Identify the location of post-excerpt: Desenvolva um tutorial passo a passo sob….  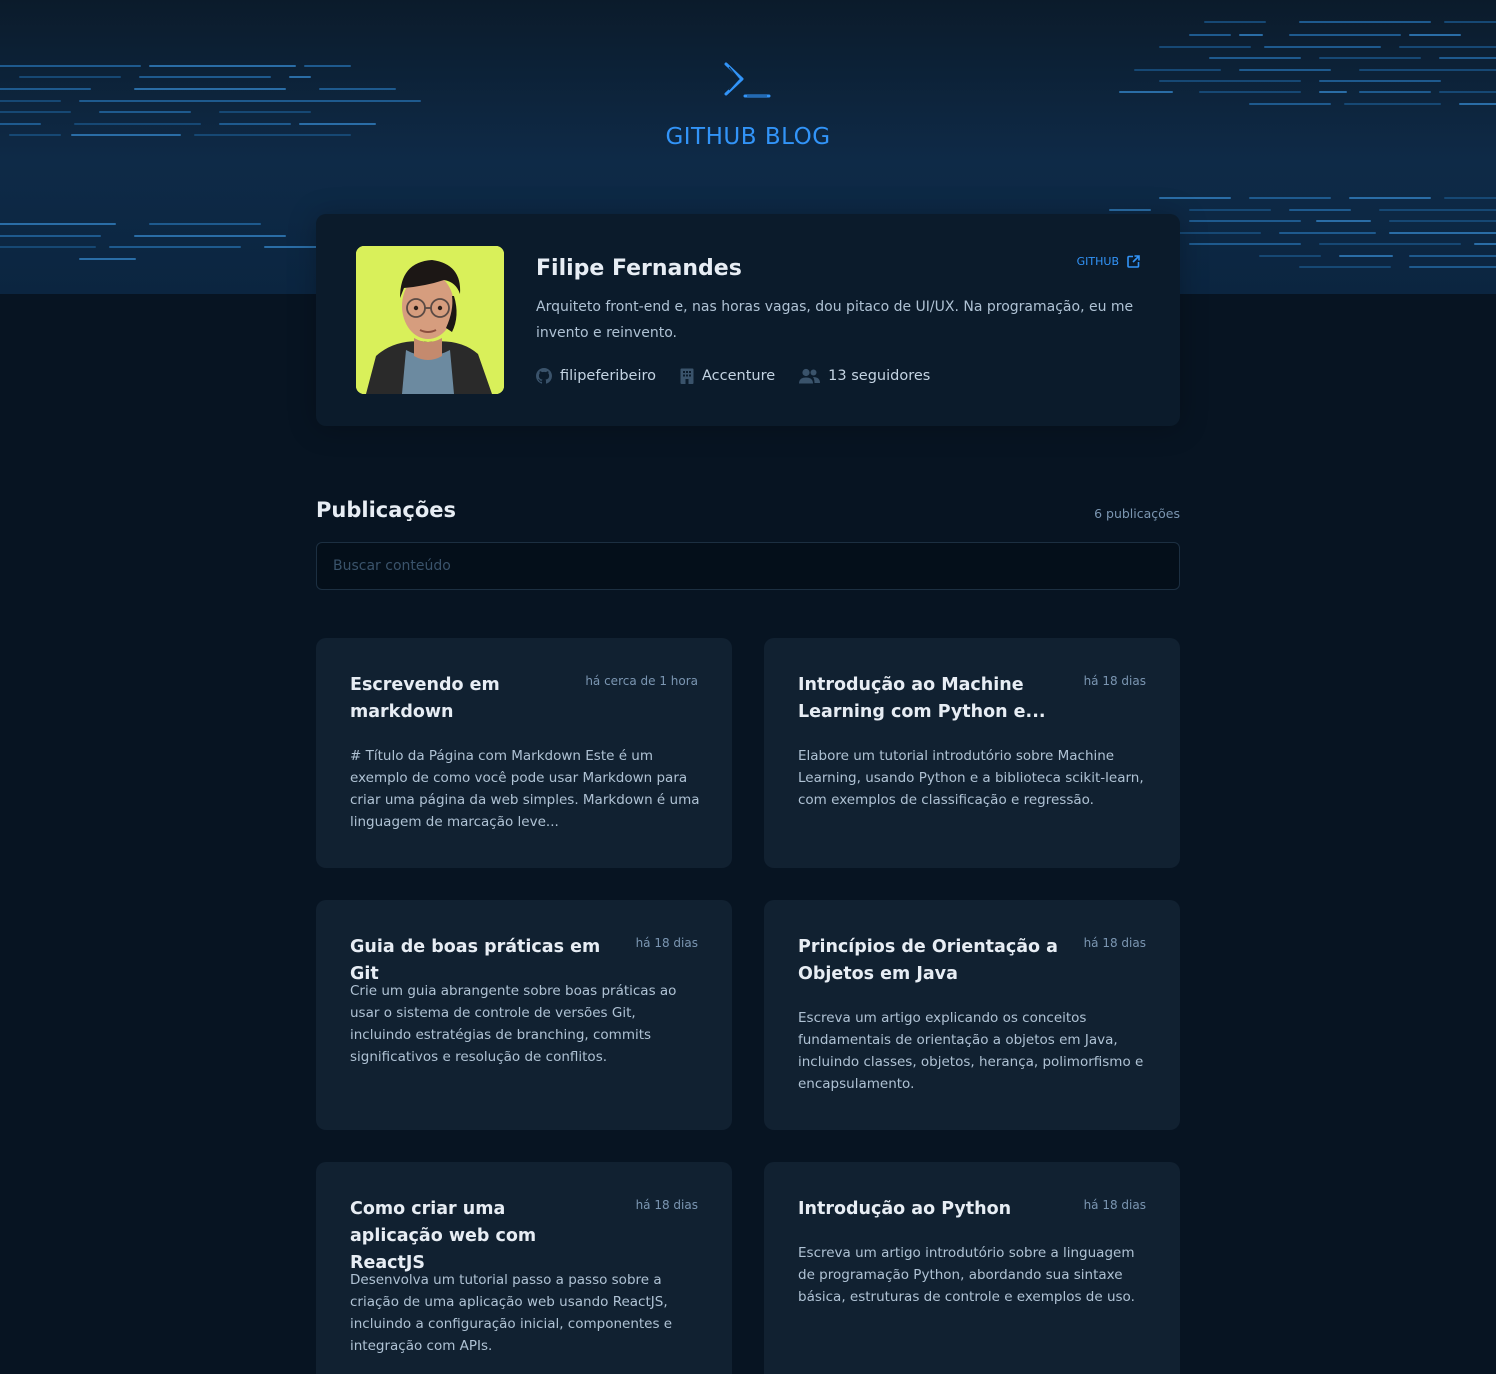
(511, 1313).